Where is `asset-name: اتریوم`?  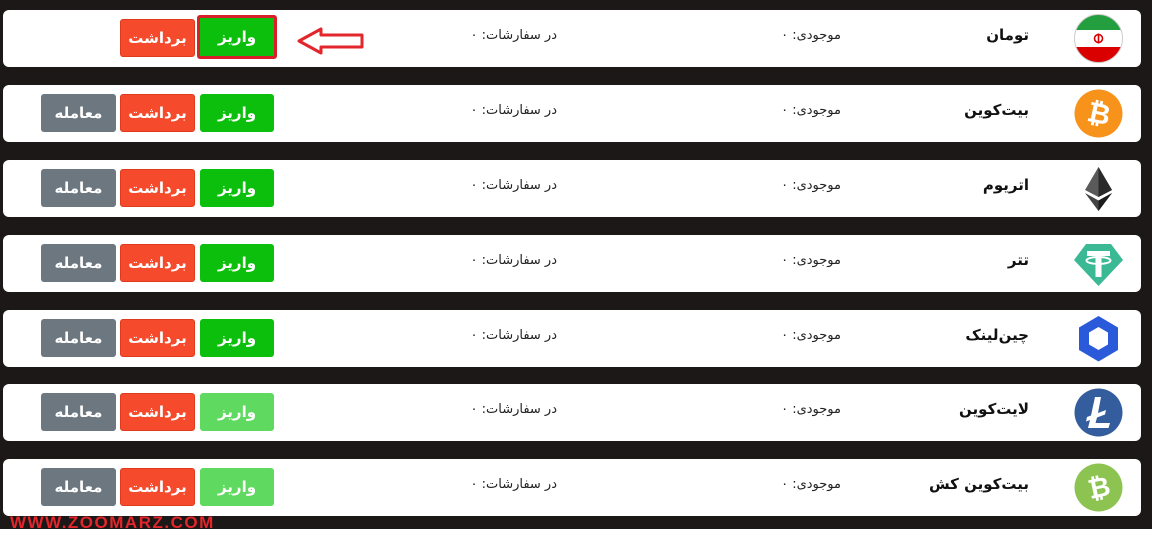 asset-name: اتریوم is located at coordinates (1005, 185).